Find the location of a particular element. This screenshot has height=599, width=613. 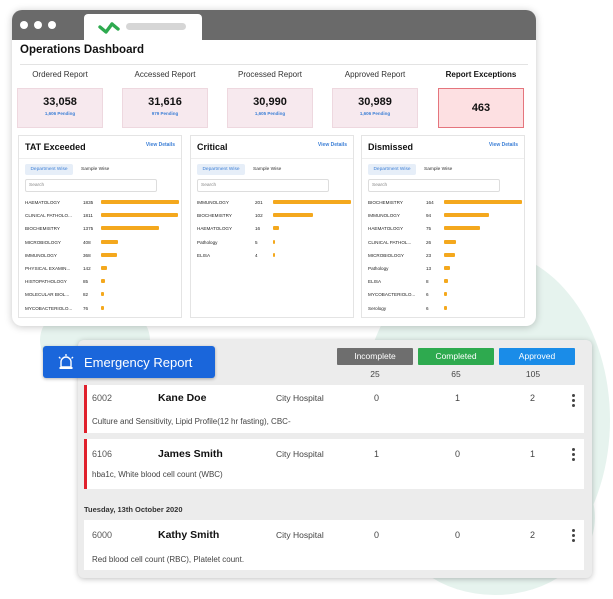

window-close-dot is located at coordinates (24, 25).